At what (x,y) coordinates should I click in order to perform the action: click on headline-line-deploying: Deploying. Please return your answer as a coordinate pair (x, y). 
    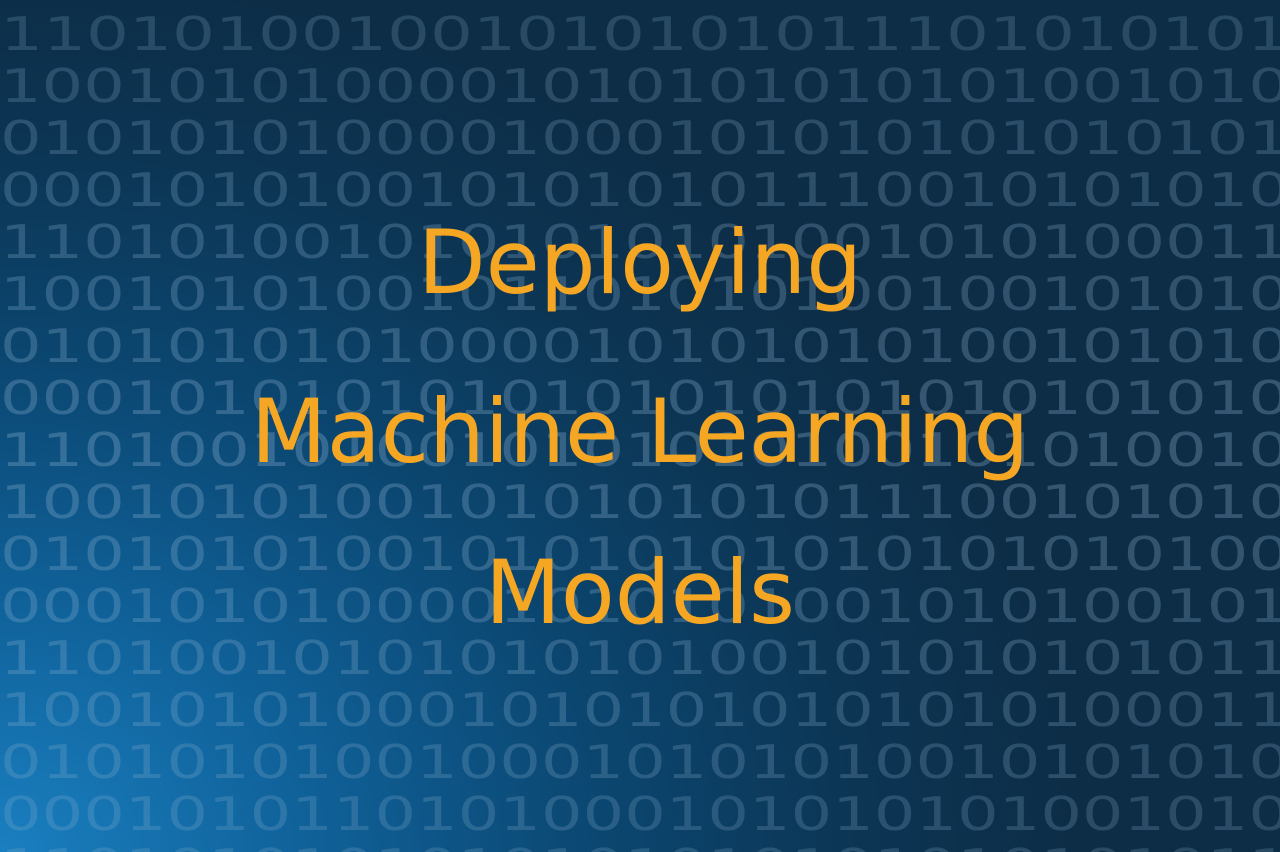
    Looking at the image, I should click on (640, 262).